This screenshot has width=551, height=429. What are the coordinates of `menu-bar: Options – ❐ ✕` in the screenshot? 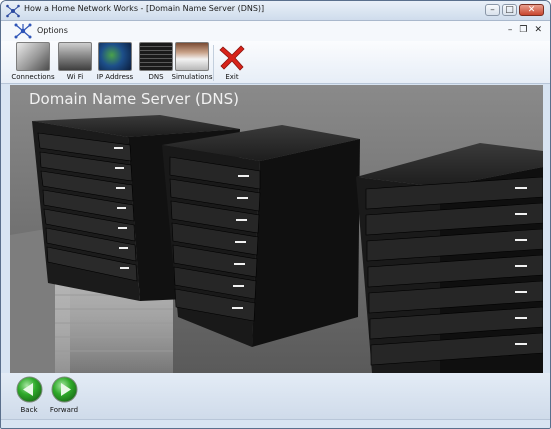 It's located at (275, 31).